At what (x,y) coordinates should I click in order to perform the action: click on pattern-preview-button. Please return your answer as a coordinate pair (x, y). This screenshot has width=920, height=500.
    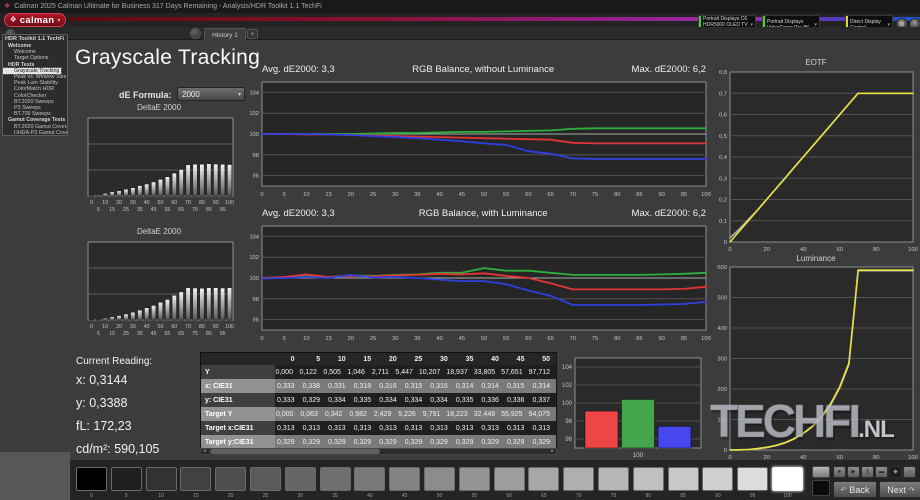
    Looking at the image, I should click on (821, 472).